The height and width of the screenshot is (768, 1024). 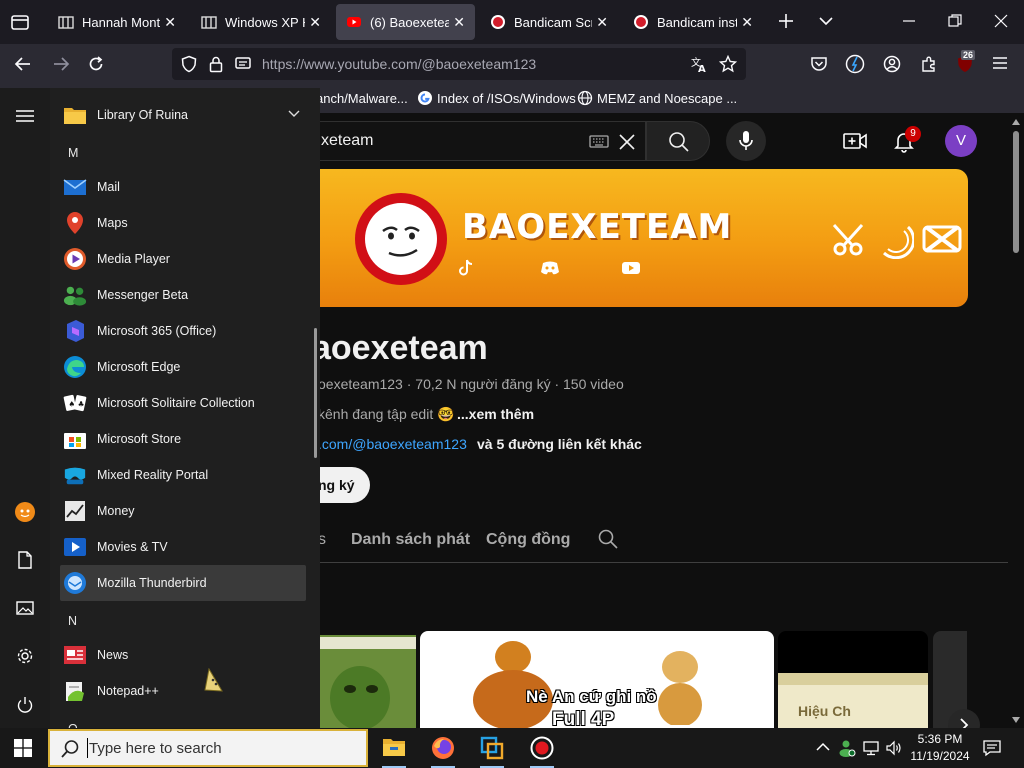 I want to click on tab-0: Hannah Montan ✕, so click(x=117, y=22).